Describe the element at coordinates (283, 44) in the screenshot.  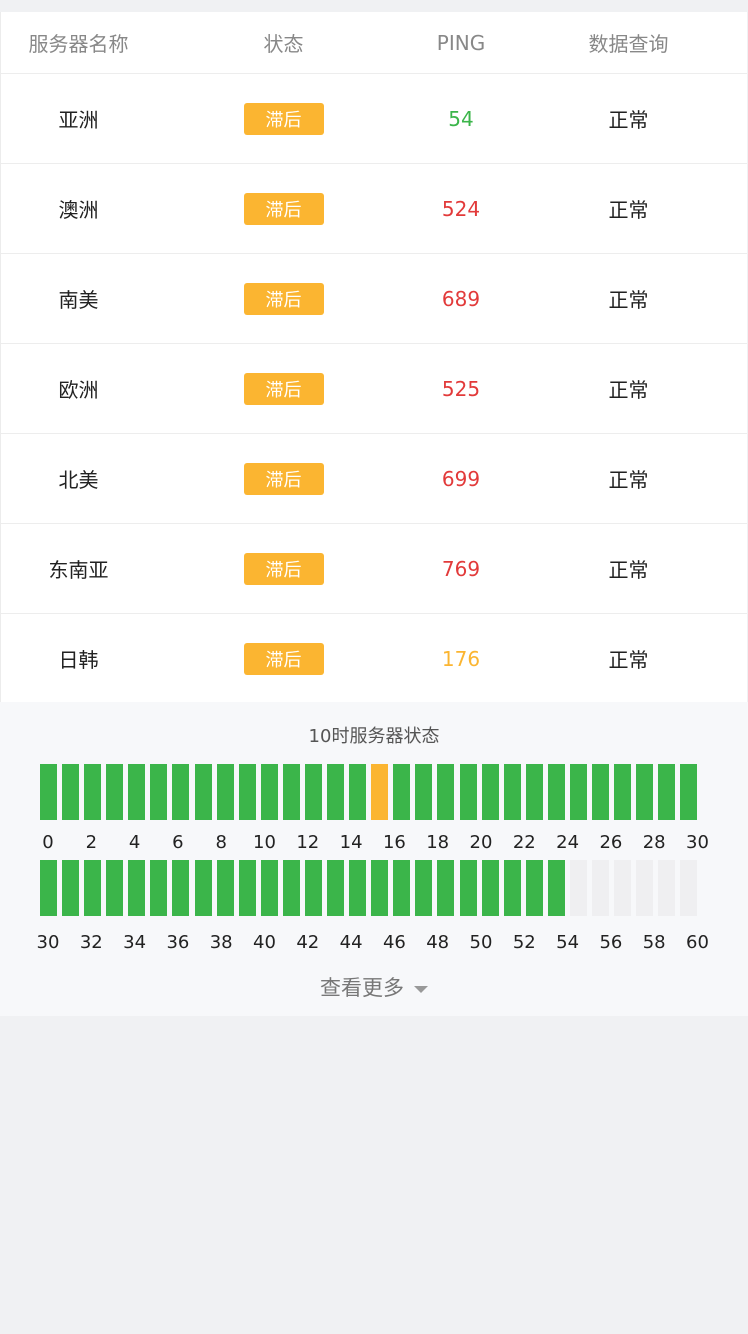
I see `header-status: 状态` at that location.